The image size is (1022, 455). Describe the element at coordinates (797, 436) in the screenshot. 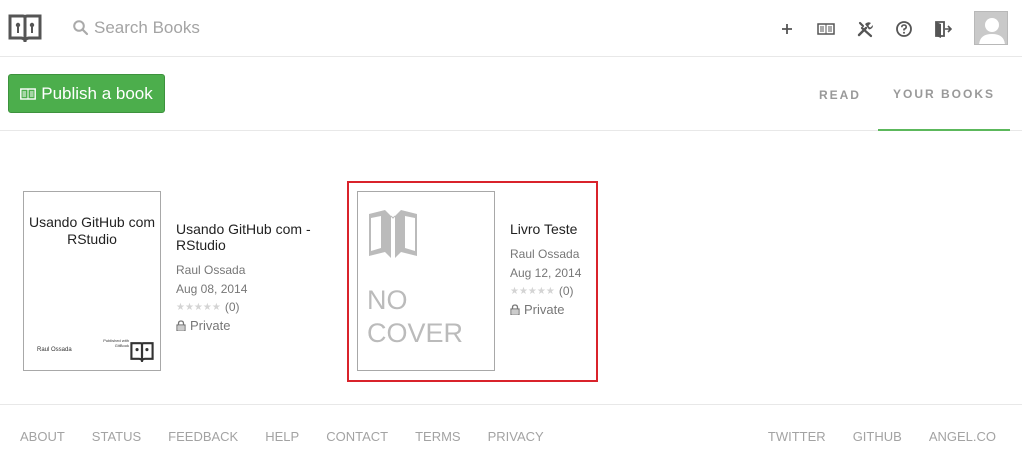

I see `footer-link-twitter: TWITTER` at that location.